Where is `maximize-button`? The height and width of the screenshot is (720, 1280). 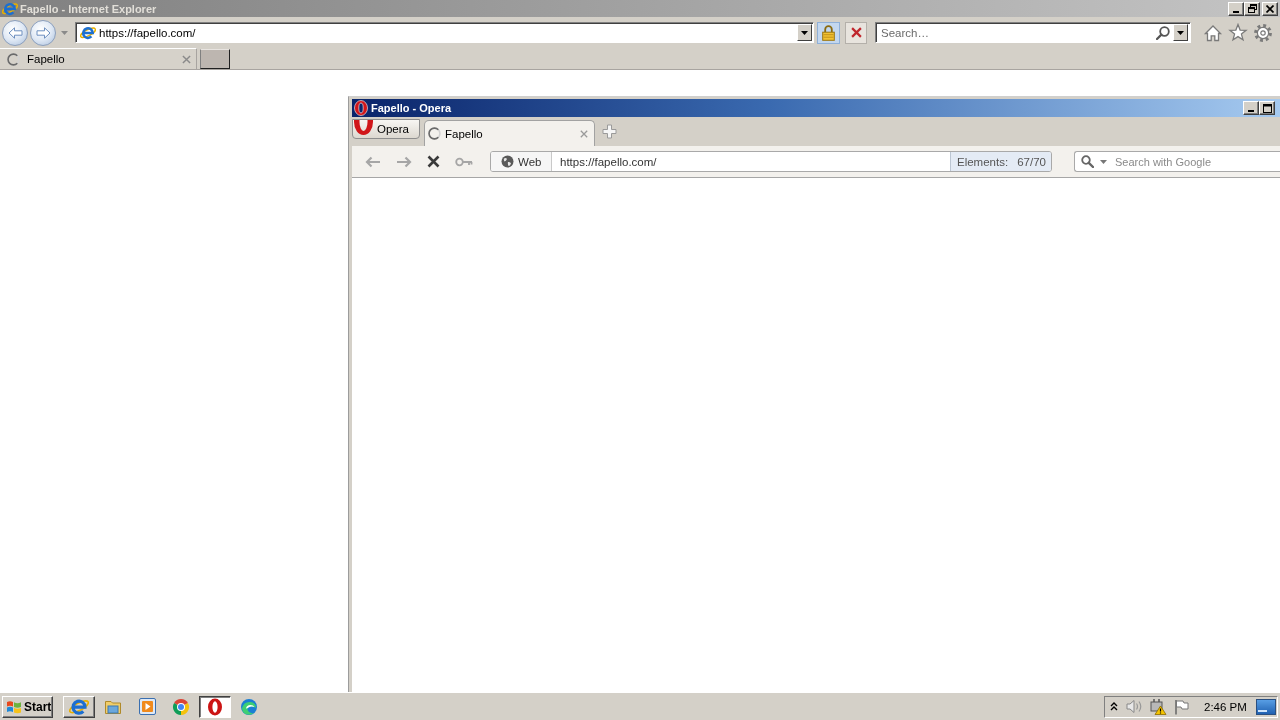
maximize-button is located at coordinates (1267, 108).